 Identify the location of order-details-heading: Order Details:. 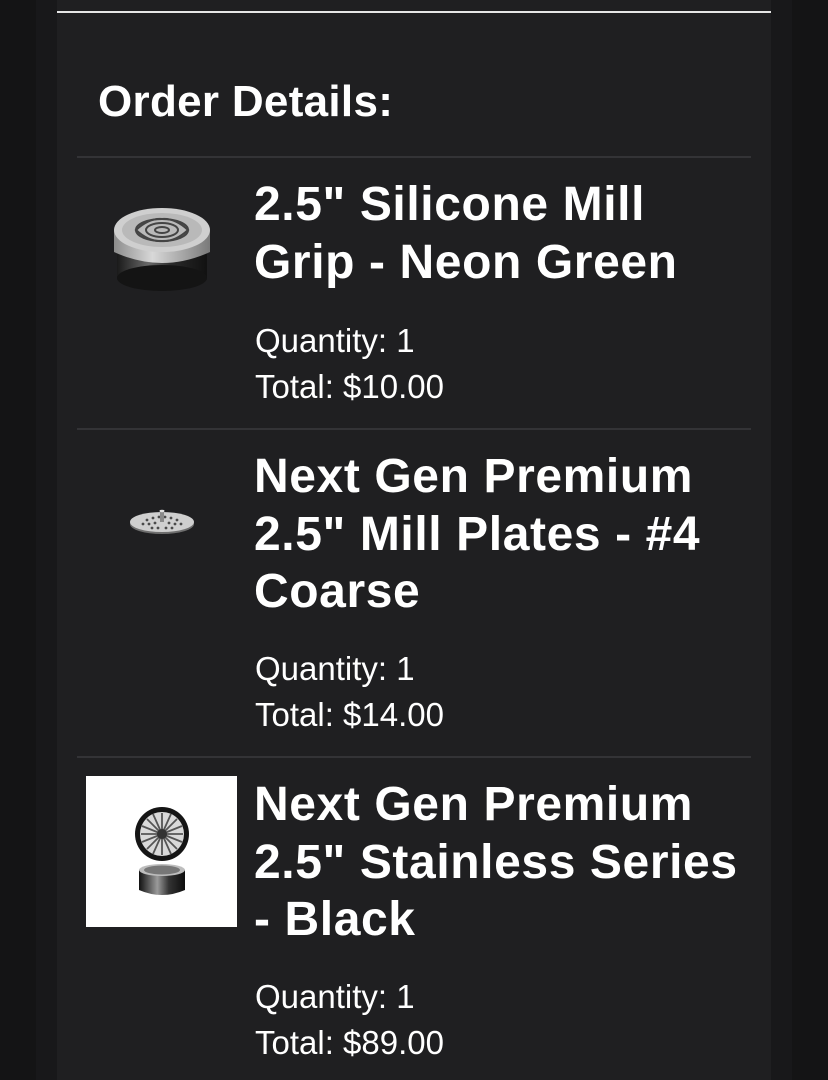
(246, 101).